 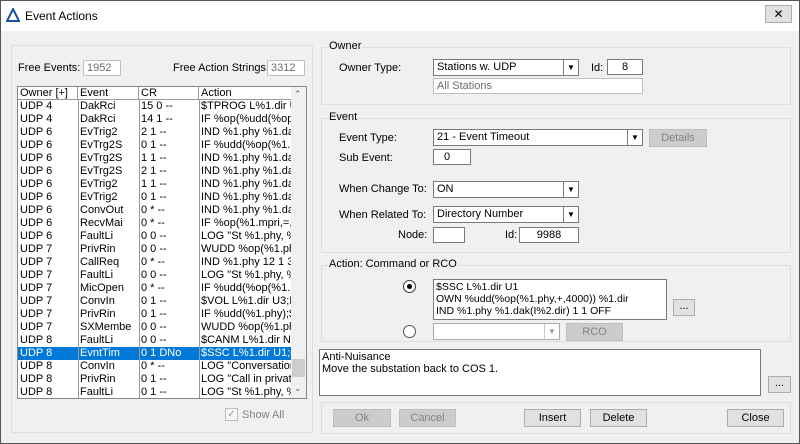 I want to click on cell-action: LOG "St %1.phy, %, so click(x=246, y=275).